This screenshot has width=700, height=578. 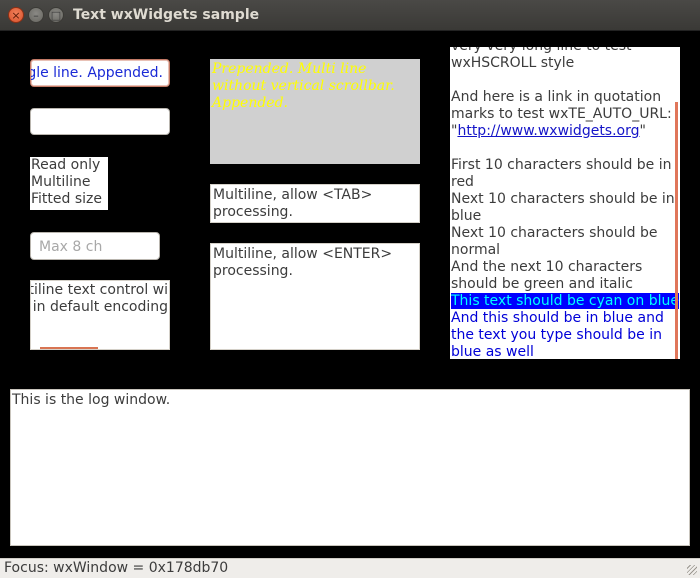 I want to click on max-length-placeholder: Max 8 ch, so click(x=71, y=247).